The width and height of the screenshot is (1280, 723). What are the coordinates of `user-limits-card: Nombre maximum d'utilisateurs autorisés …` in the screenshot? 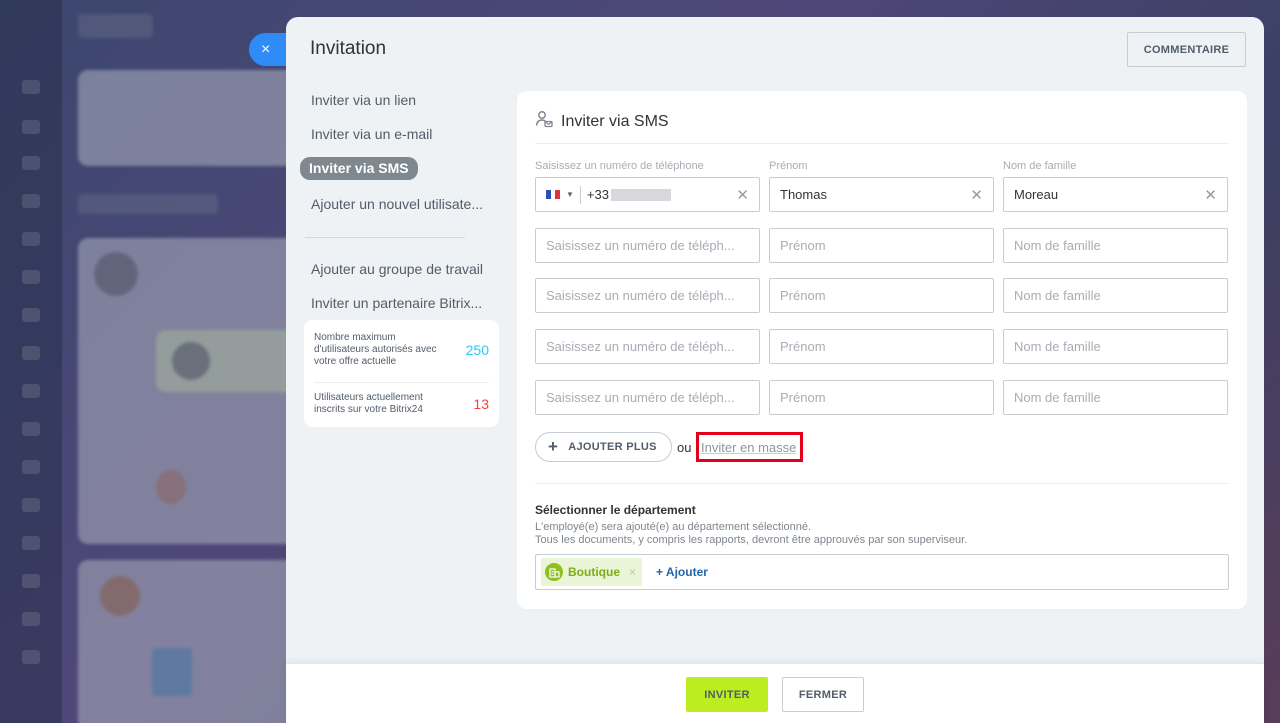 It's located at (401, 373).